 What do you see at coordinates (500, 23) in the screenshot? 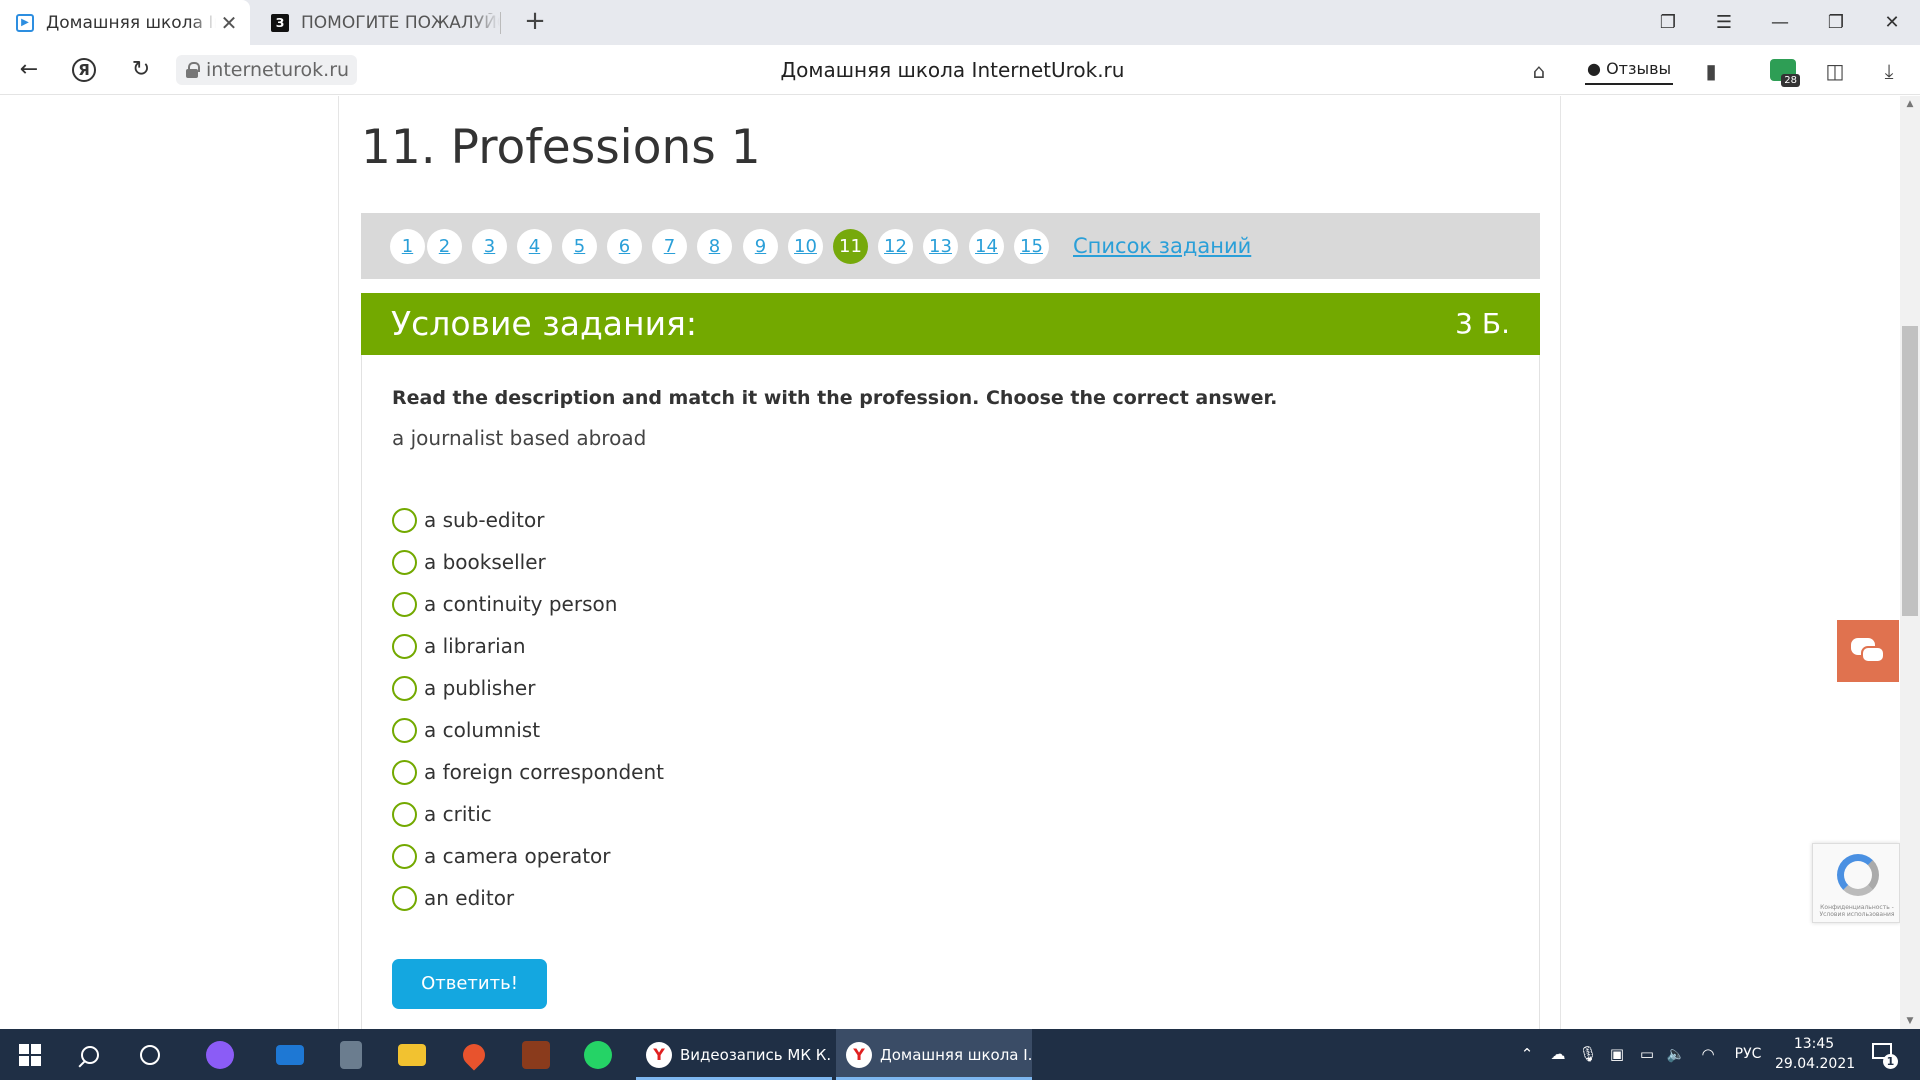
I see `tab-separator` at bounding box center [500, 23].